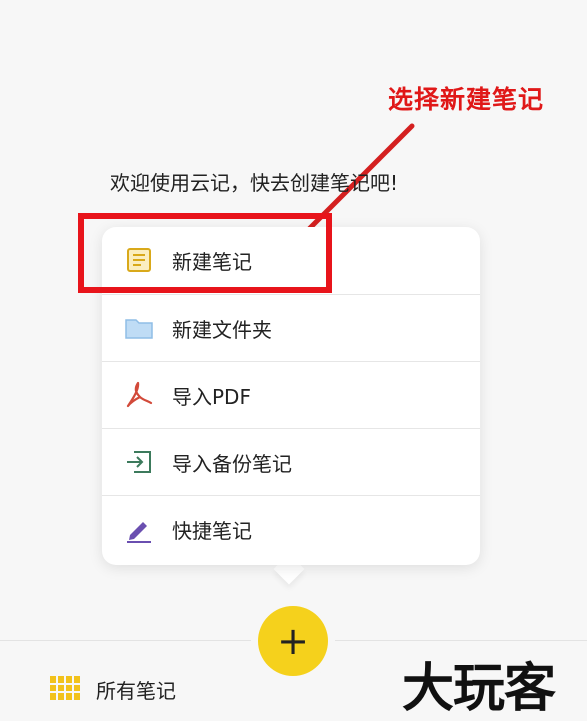 This screenshot has width=587, height=721. What do you see at coordinates (291, 327) in the screenshot?
I see `menu-item-new-folder: 新建文件夹` at bounding box center [291, 327].